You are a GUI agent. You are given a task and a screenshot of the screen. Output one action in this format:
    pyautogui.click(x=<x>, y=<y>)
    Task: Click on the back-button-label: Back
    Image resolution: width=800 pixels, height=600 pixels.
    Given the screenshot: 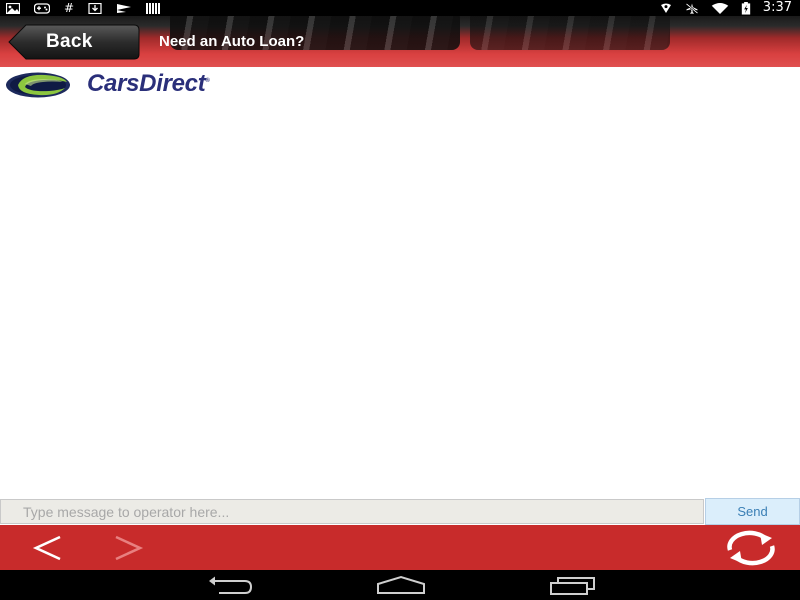 What is the action you would take?
    pyautogui.click(x=69, y=41)
    